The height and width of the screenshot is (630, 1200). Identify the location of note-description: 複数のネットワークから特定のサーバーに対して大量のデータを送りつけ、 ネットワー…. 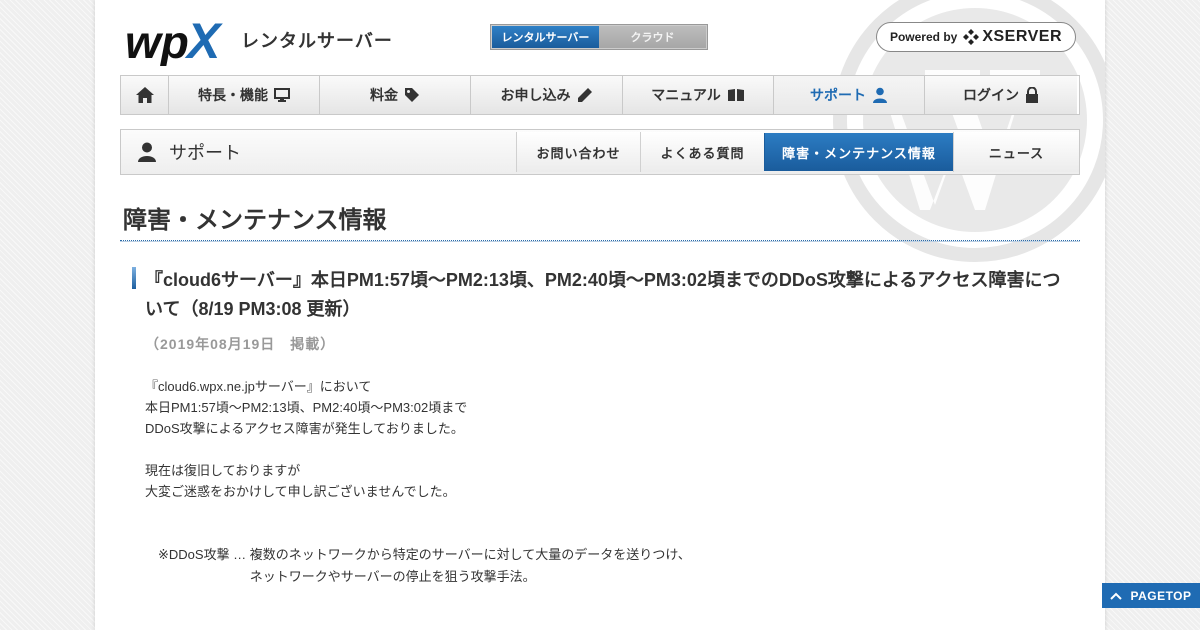
(470, 566).